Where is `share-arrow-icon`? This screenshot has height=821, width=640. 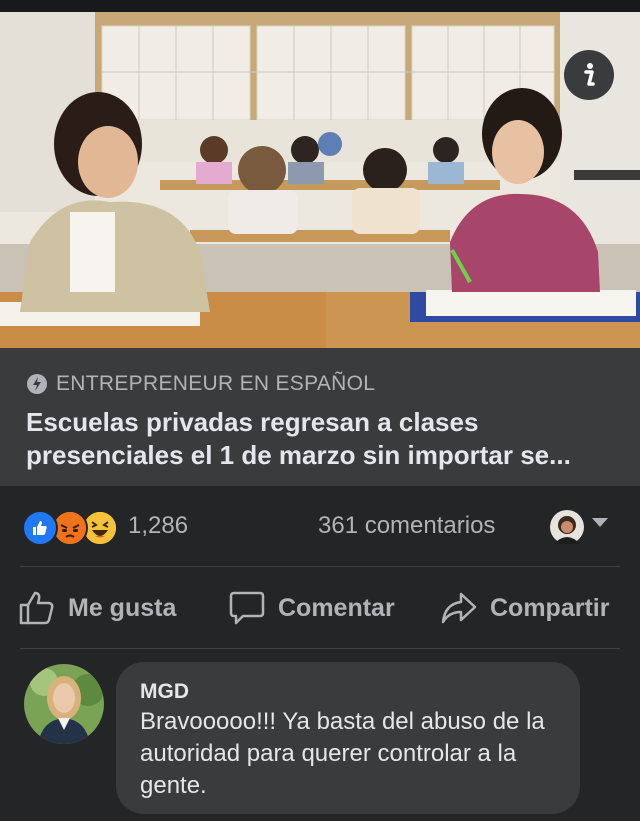 share-arrow-icon is located at coordinates (459, 608).